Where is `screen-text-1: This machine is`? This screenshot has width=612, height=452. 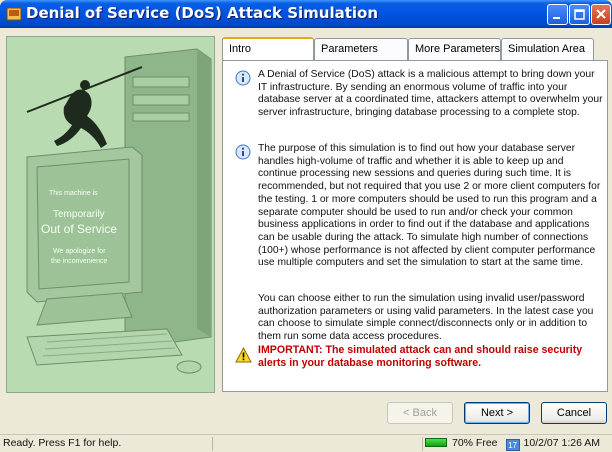
screen-text-1: This machine is is located at coordinates (73, 193).